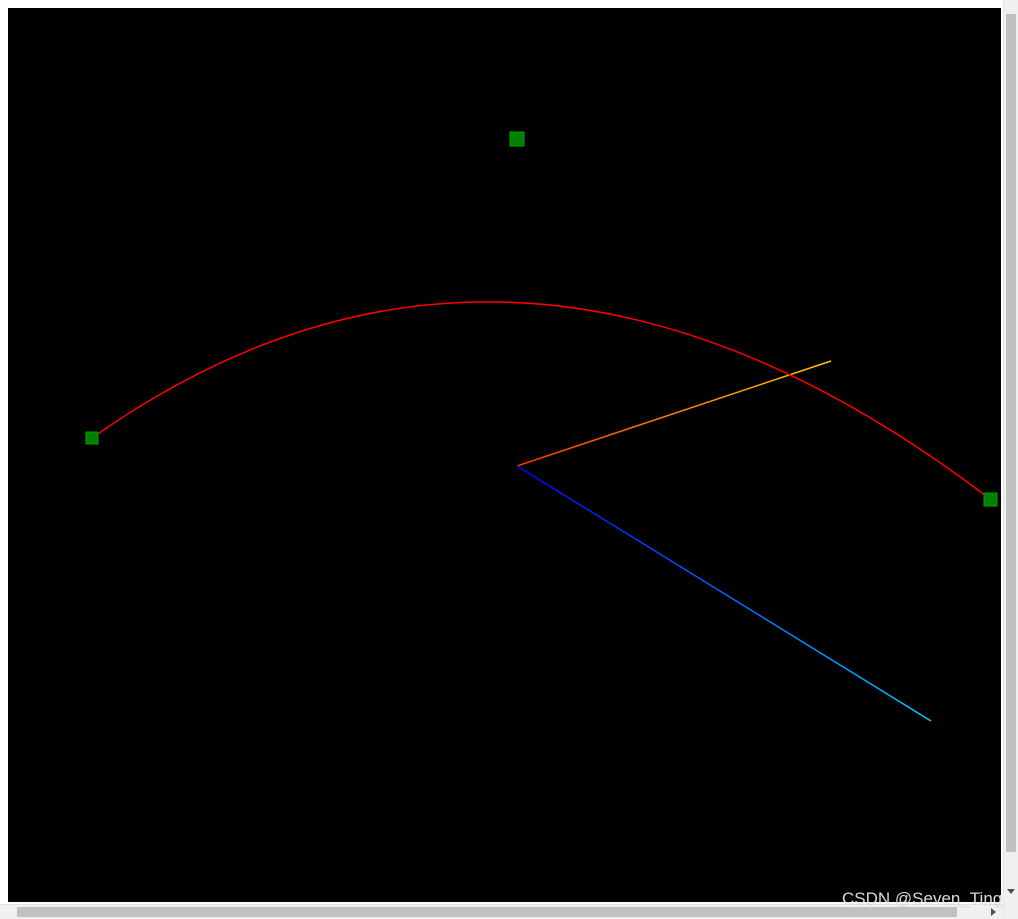  Describe the element at coordinates (1011, 433) in the screenshot. I see `vertical-scroll-thumb` at that location.